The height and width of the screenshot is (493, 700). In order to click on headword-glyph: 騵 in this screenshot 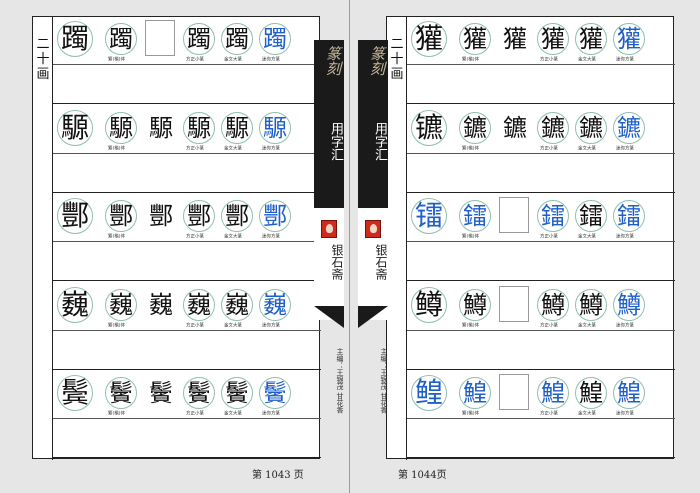, I will do `click(75, 128)`.